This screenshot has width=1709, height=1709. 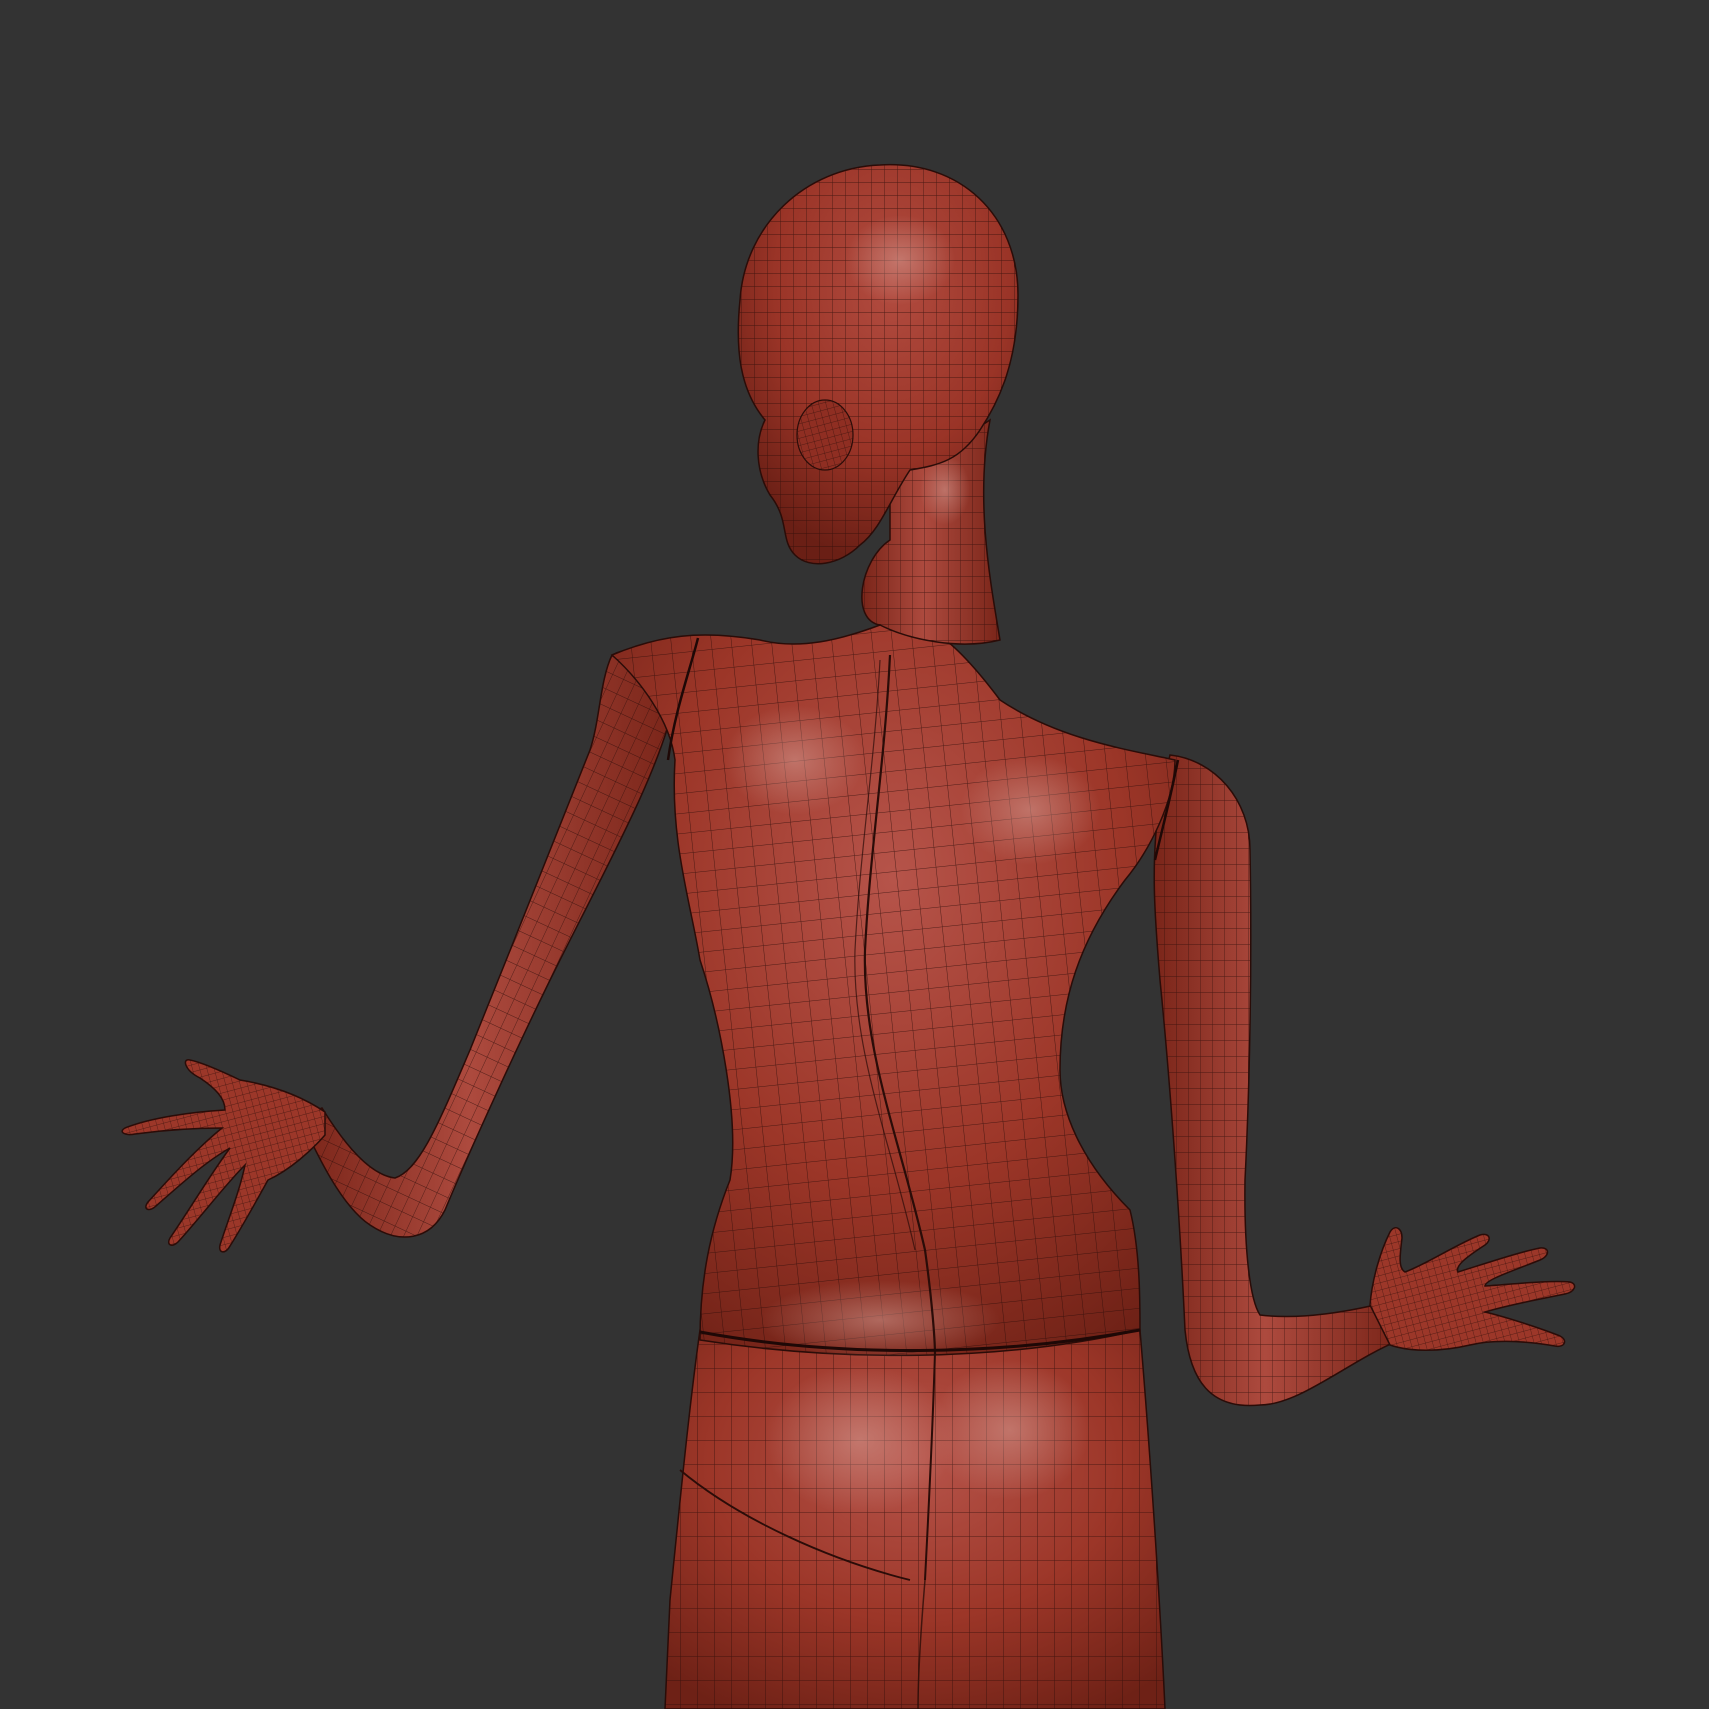 I want to click on left-hand, so click(x=223, y=1156).